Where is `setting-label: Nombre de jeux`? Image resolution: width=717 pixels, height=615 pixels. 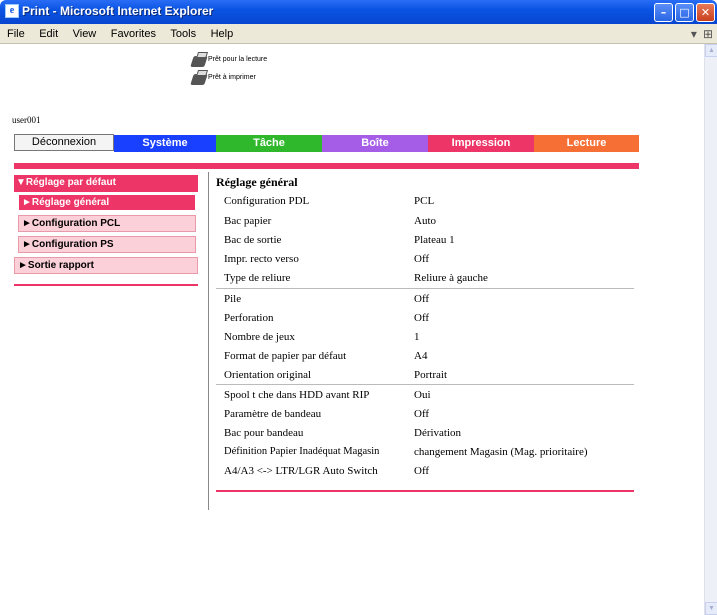 setting-label: Nombre de jeux is located at coordinates (259, 337).